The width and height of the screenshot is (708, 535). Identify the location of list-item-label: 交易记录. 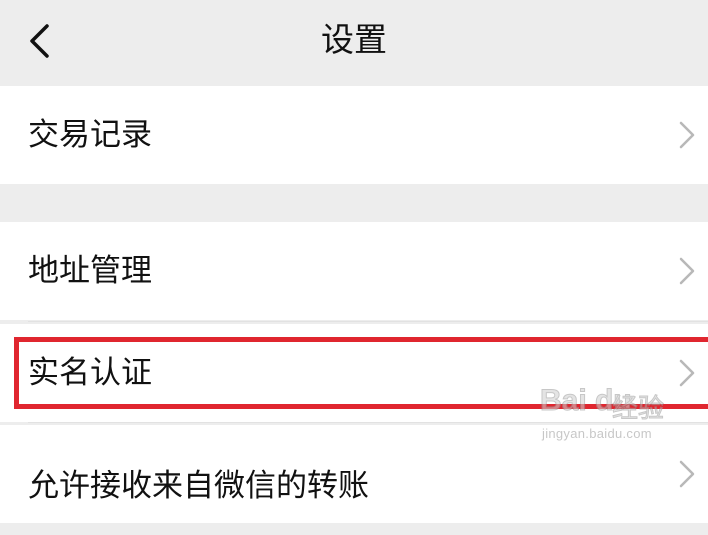
(90, 135).